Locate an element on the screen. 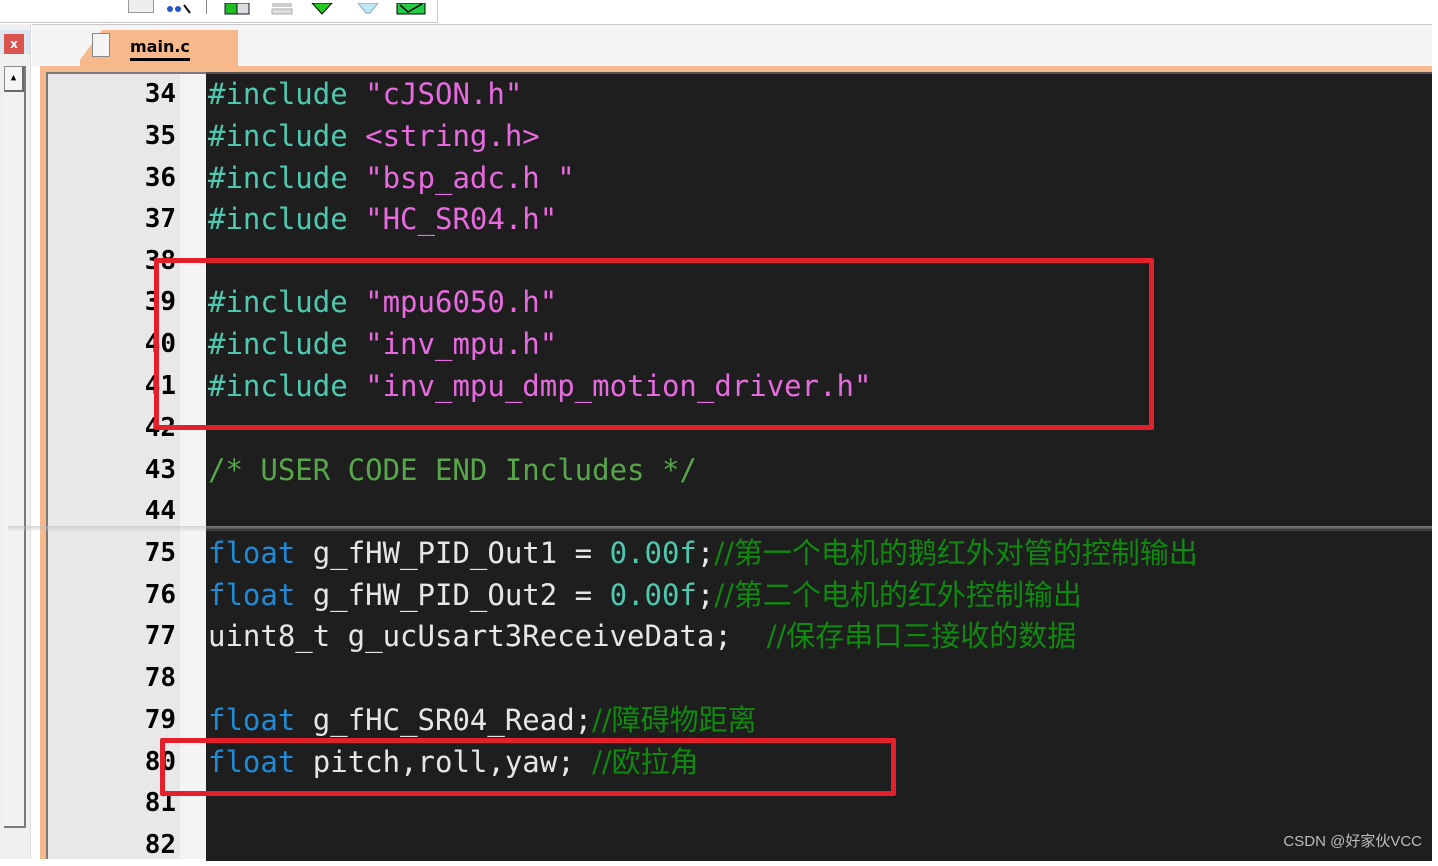 This screenshot has width=1438, height=866. code-line: 36 #include "bsp_adc.h " is located at coordinates (716, 178).